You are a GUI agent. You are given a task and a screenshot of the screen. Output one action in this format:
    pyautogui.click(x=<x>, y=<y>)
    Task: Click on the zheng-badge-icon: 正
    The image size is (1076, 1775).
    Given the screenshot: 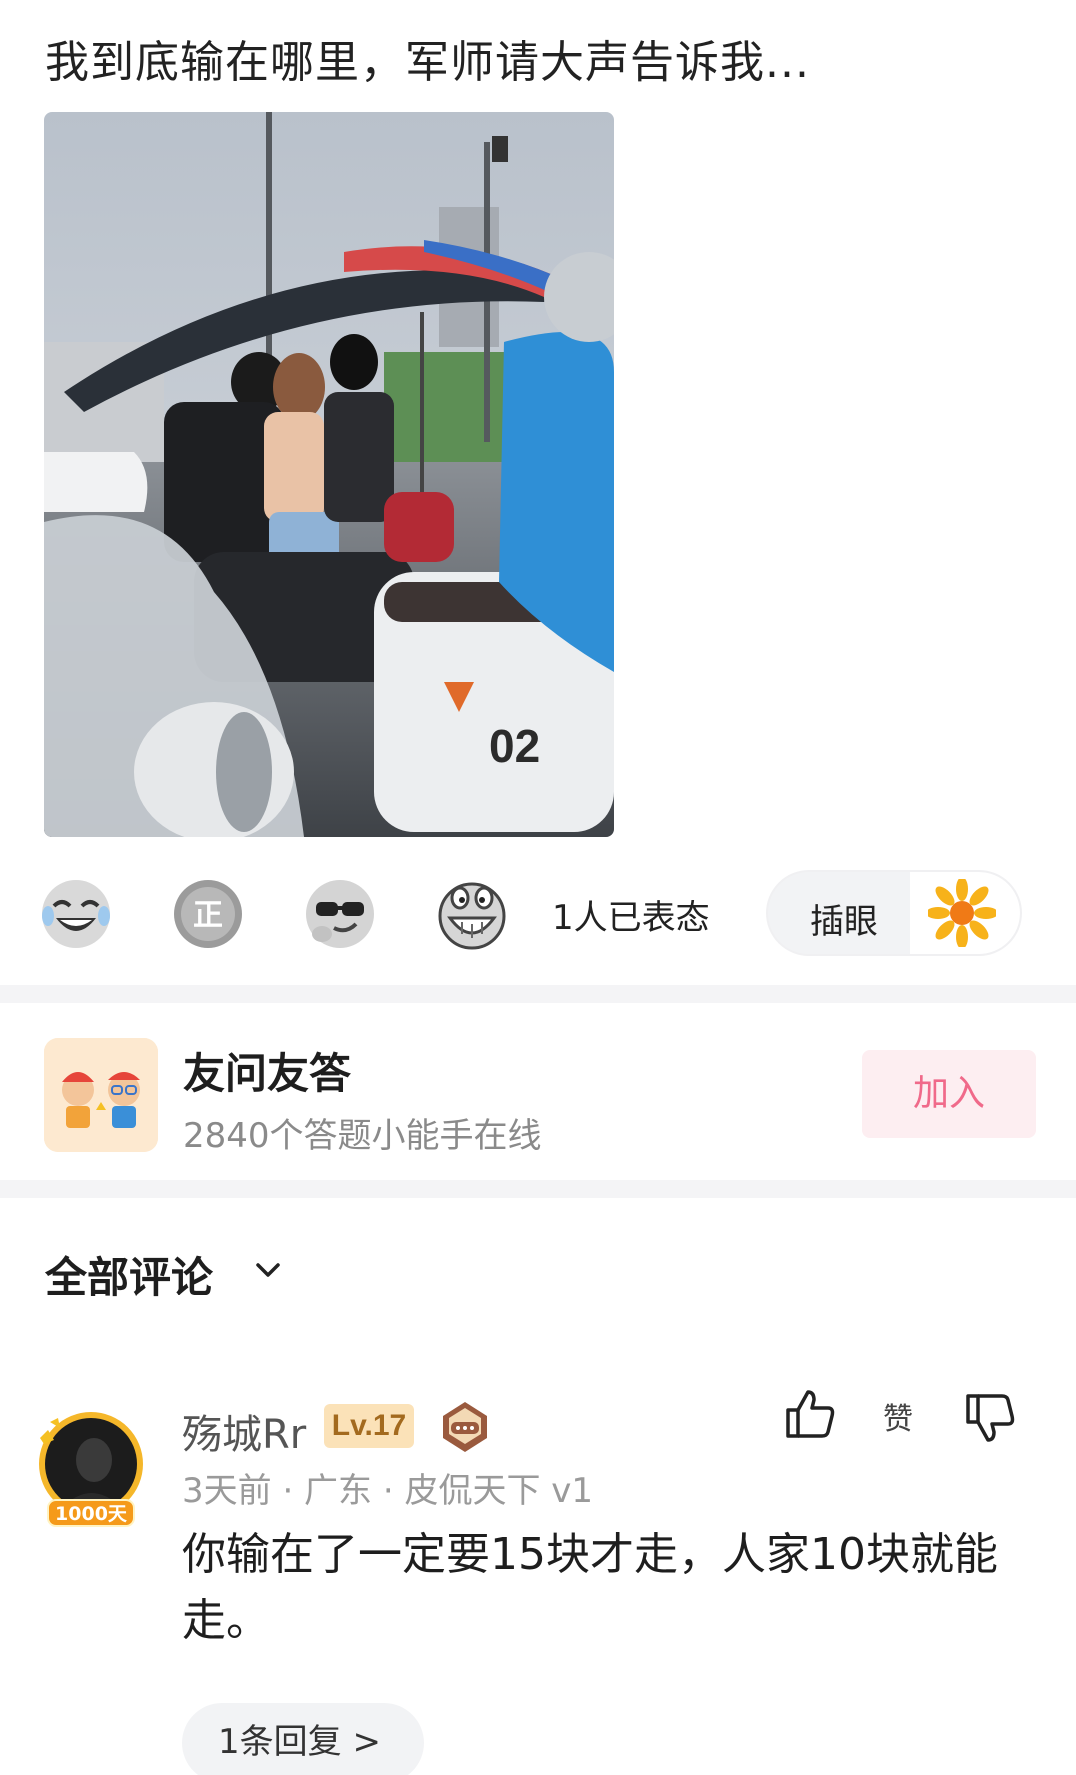 What is the action you would take?
    pyautogui.click(x=208, y=914)
    